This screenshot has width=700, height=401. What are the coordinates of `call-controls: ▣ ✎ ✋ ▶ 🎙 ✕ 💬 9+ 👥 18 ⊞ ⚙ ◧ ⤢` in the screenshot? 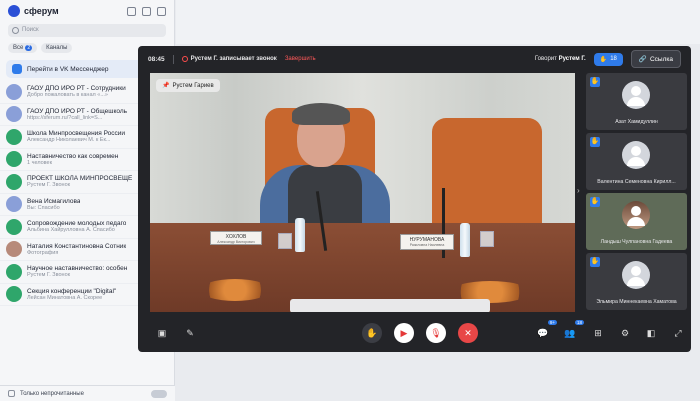 It's located at (414, 333).